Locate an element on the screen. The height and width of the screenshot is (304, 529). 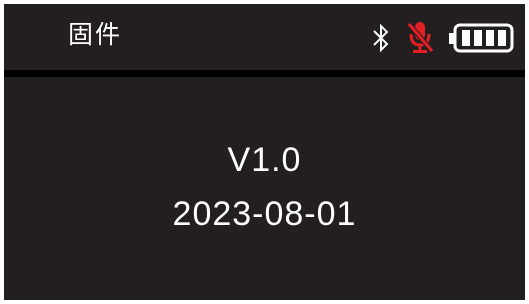
status-icons is located at coordinates (443, 38).